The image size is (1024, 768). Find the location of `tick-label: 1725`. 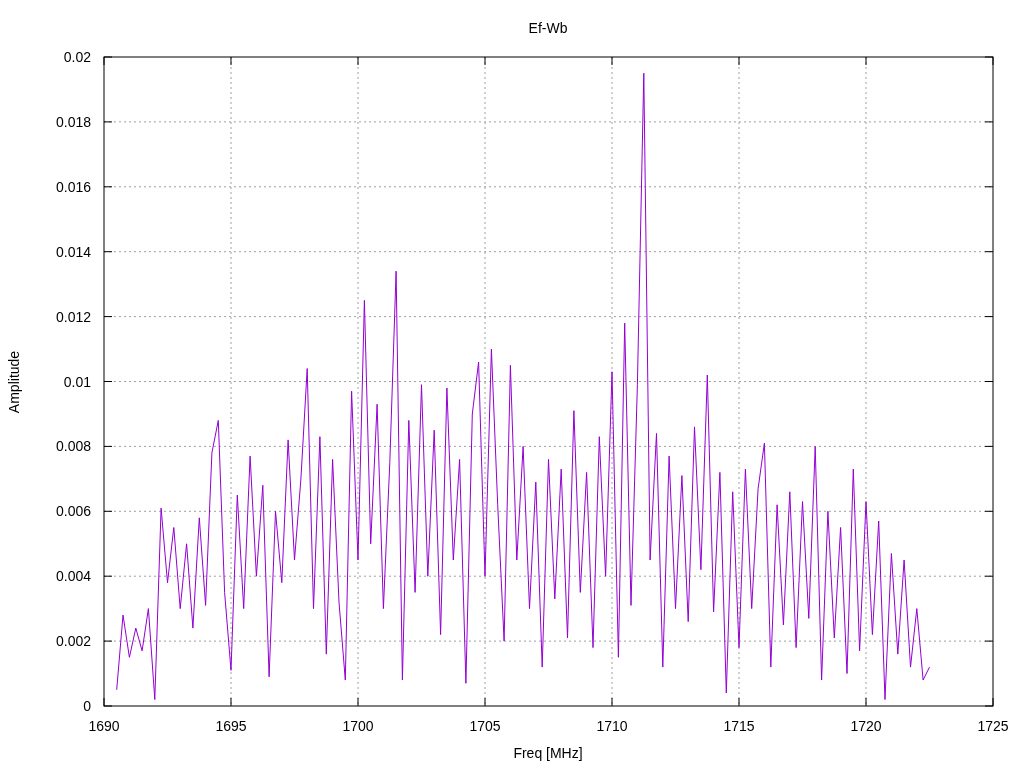

tick-label: 1725 is located at coordinates (993, 726).